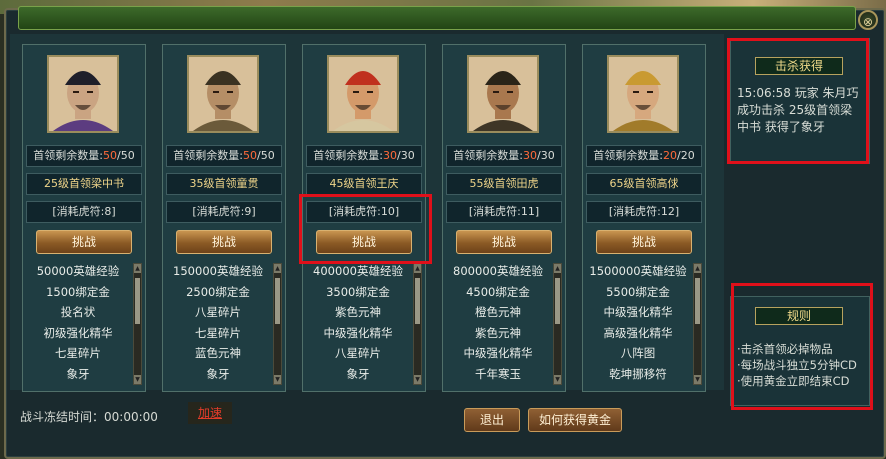 The width and height of the screenshot is (886, 459). What do you see at coordinates (686, 155) in the screenshot?
I see `count-max: /20` at bounding box center [686, 155].